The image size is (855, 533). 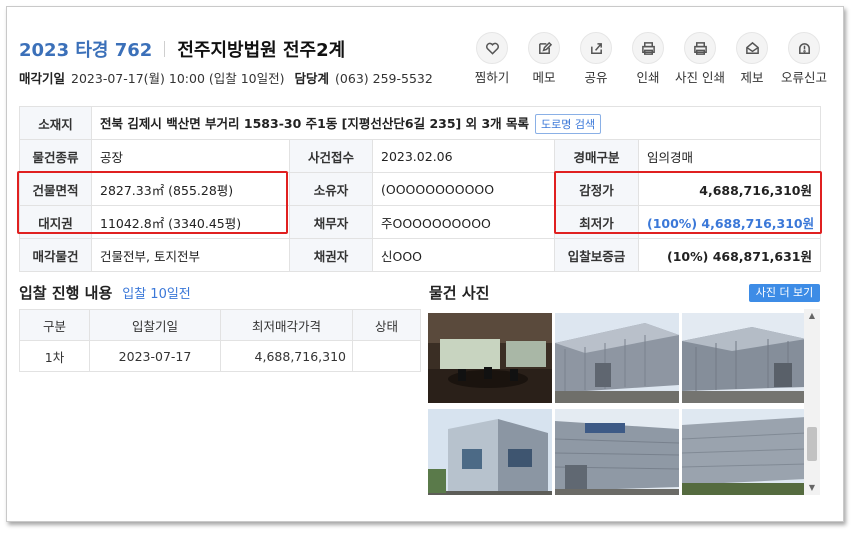 I want to click on share-button: 공유, so click(x=596, y=59).